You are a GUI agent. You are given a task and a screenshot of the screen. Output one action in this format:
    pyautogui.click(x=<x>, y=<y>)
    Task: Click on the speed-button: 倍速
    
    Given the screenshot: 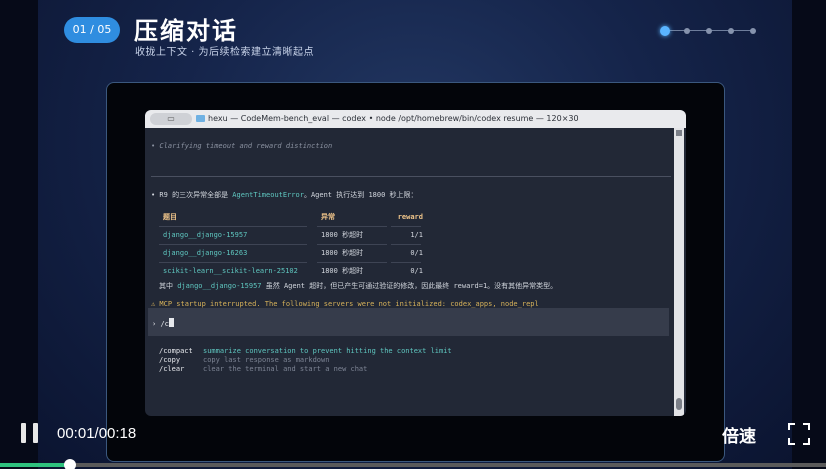 What is the action you would take?
    pyautogui.click(x=739, y=434)
    